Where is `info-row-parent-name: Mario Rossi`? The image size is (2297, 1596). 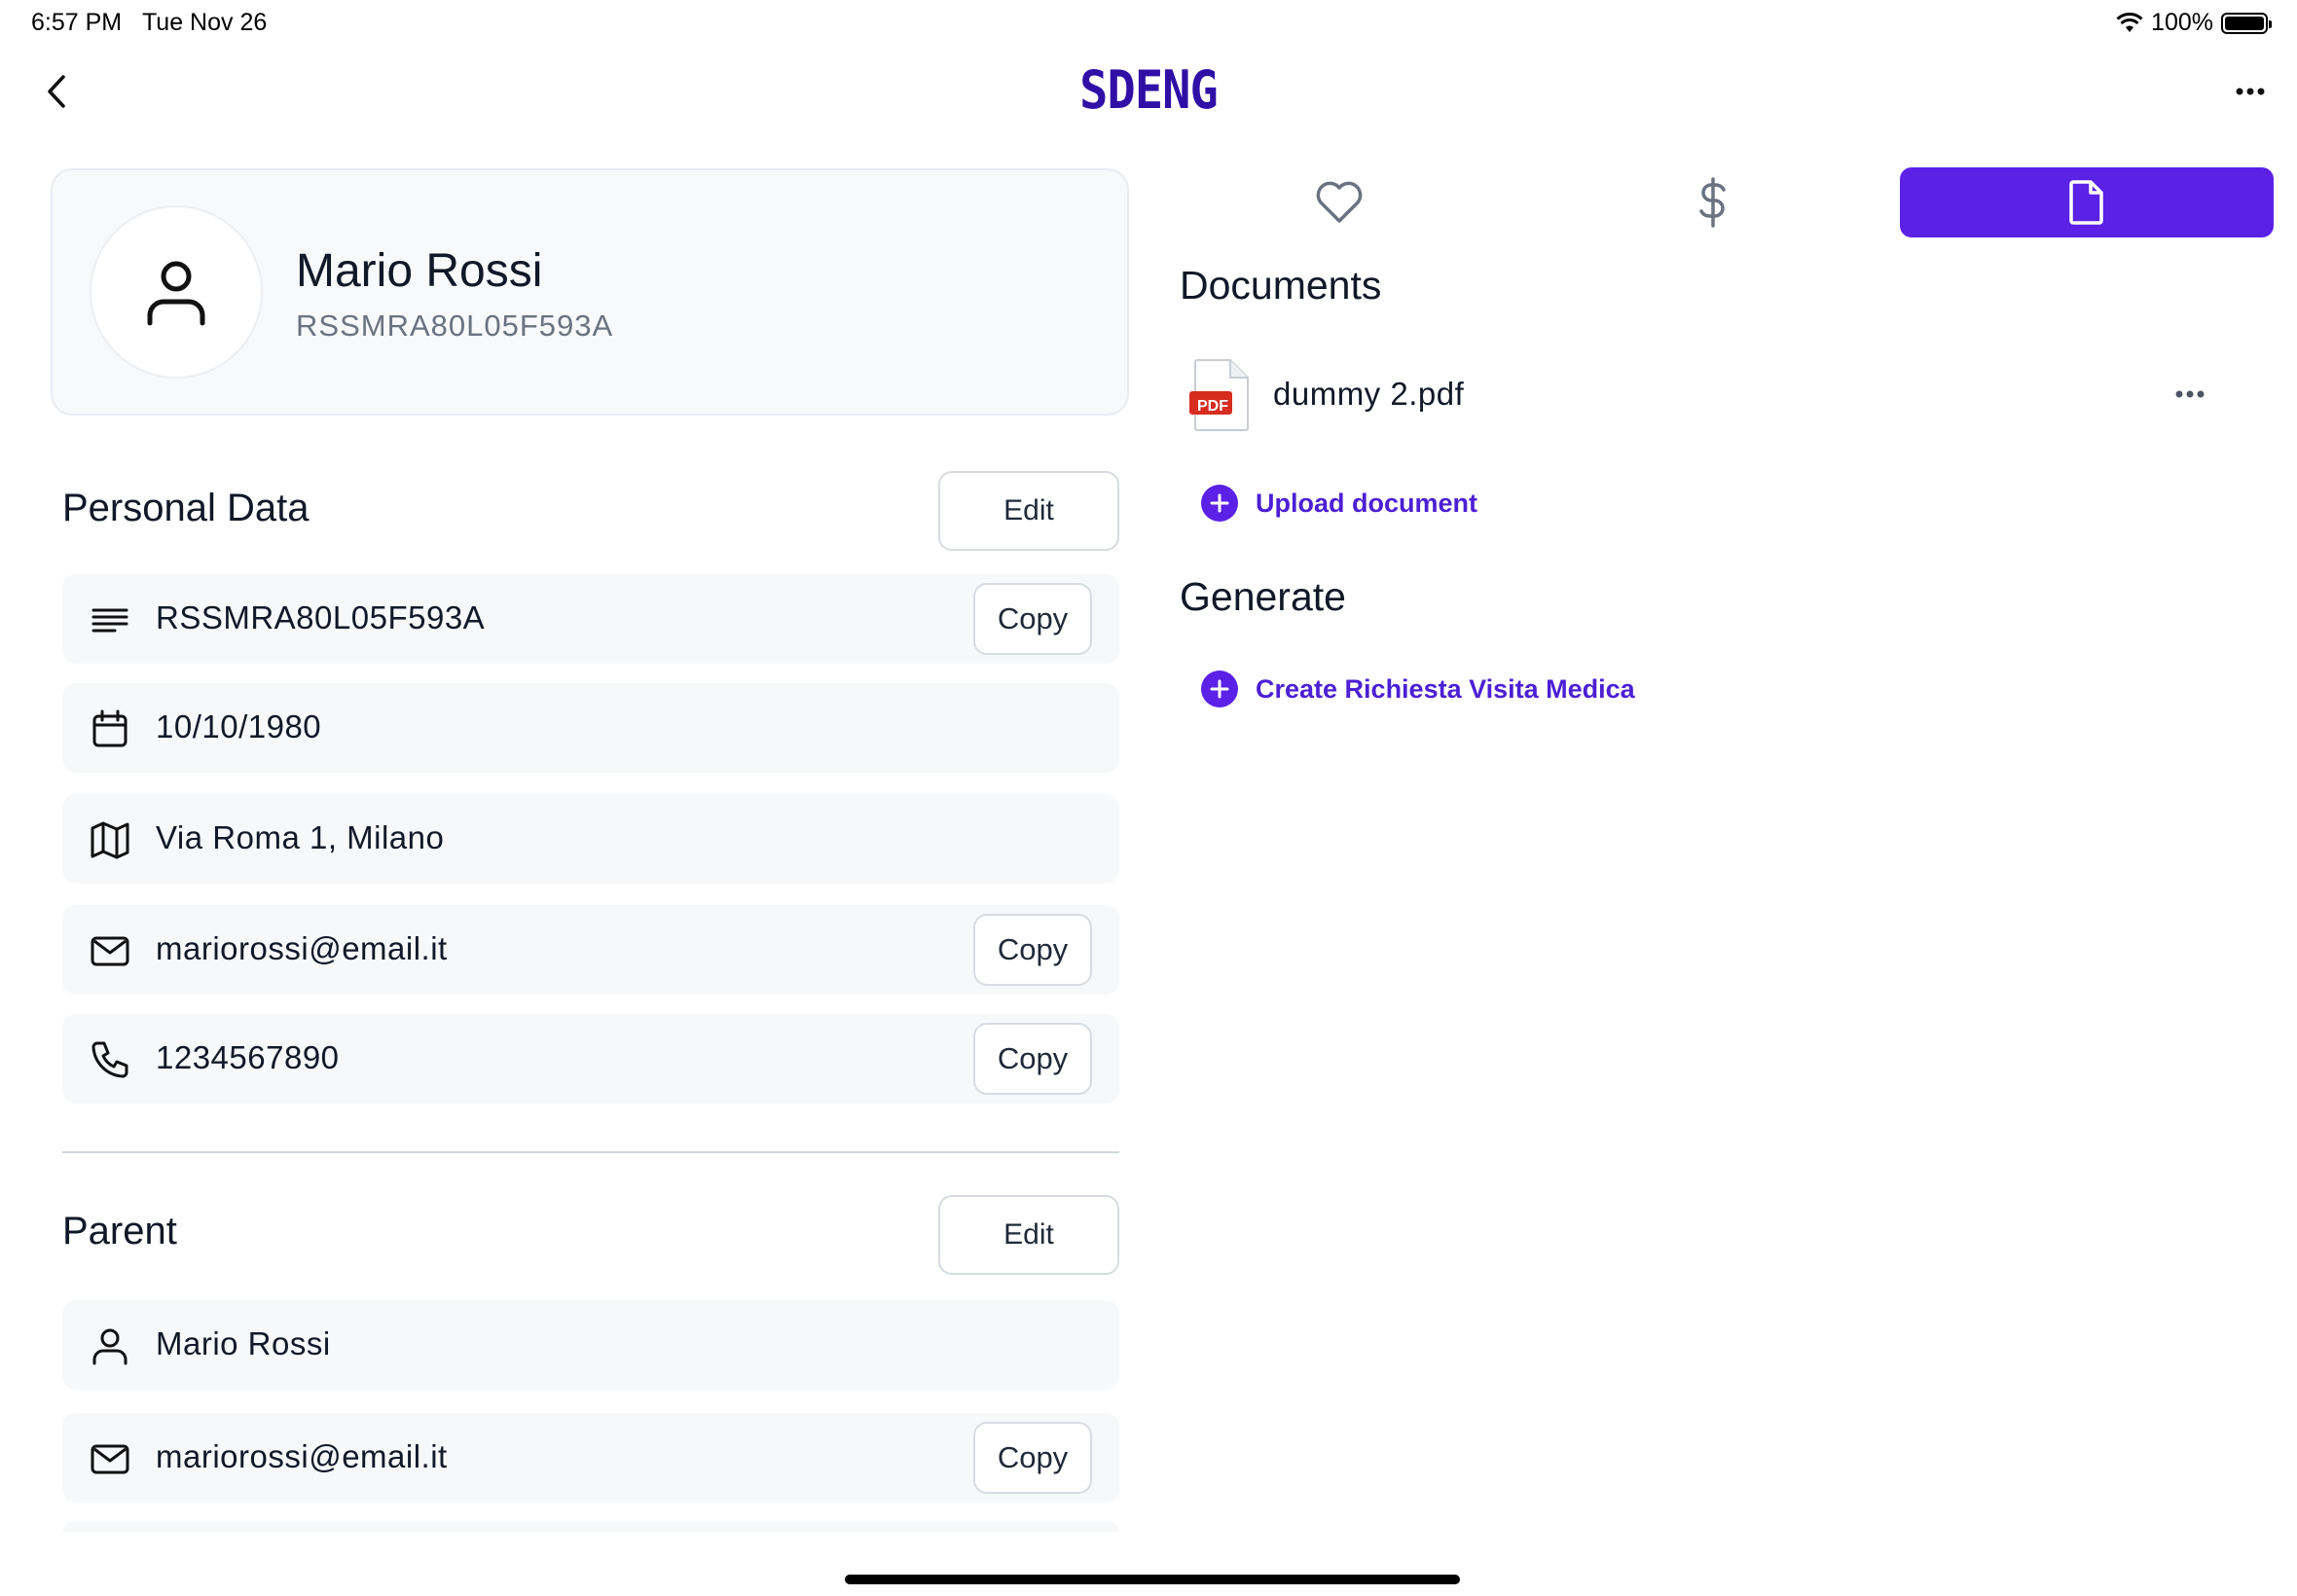 info-row-parent-name: Mario Rossi is located at coordinates (590, 1345).